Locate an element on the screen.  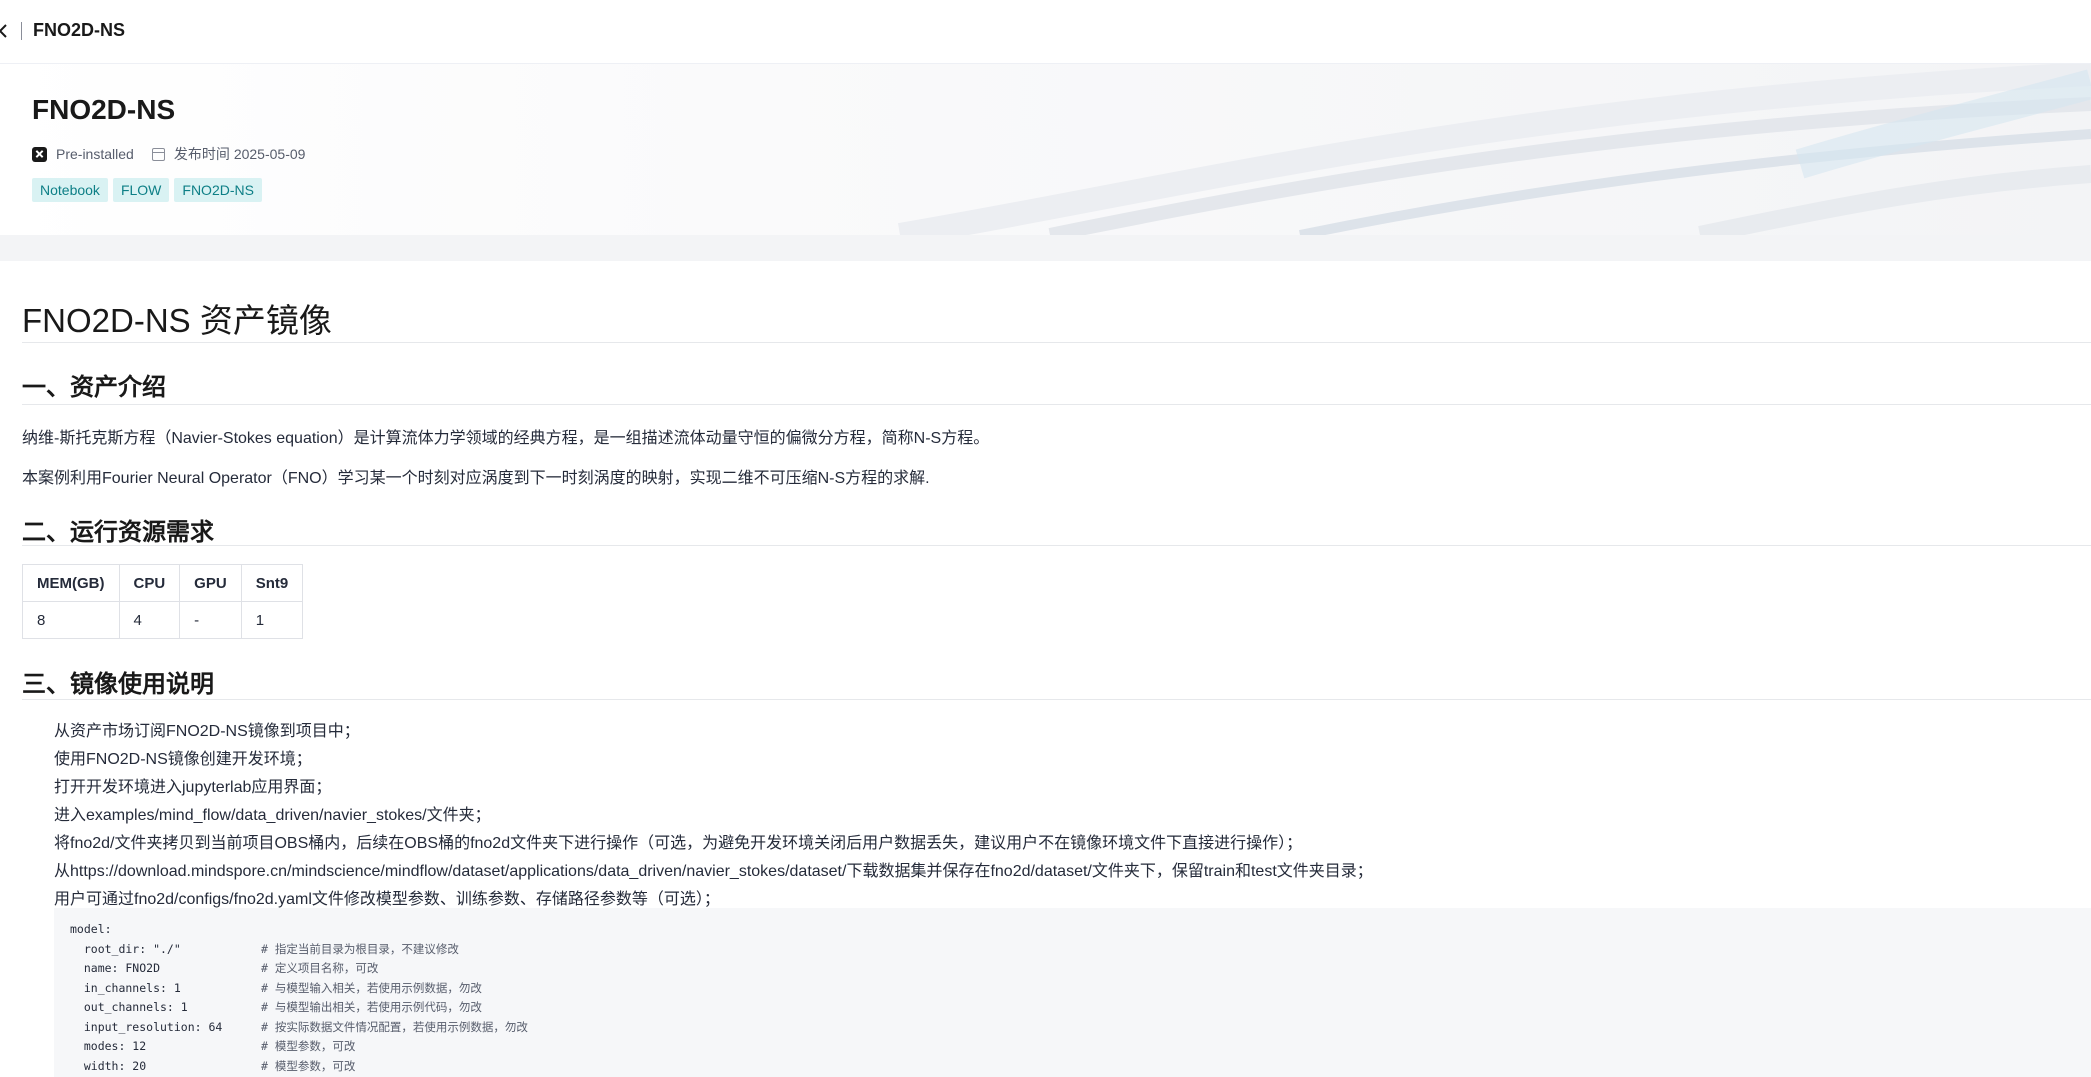
code-line: model: is located at coordinates (1080, 930).